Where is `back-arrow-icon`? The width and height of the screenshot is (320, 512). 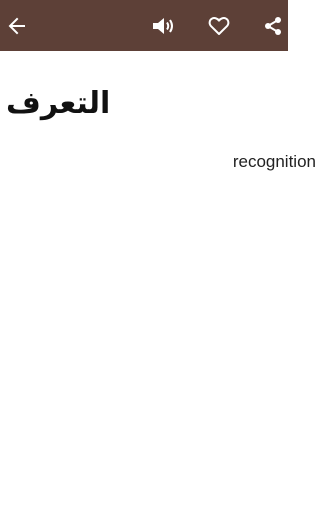
back-arrow-icon is located at coordinates (17, 26).